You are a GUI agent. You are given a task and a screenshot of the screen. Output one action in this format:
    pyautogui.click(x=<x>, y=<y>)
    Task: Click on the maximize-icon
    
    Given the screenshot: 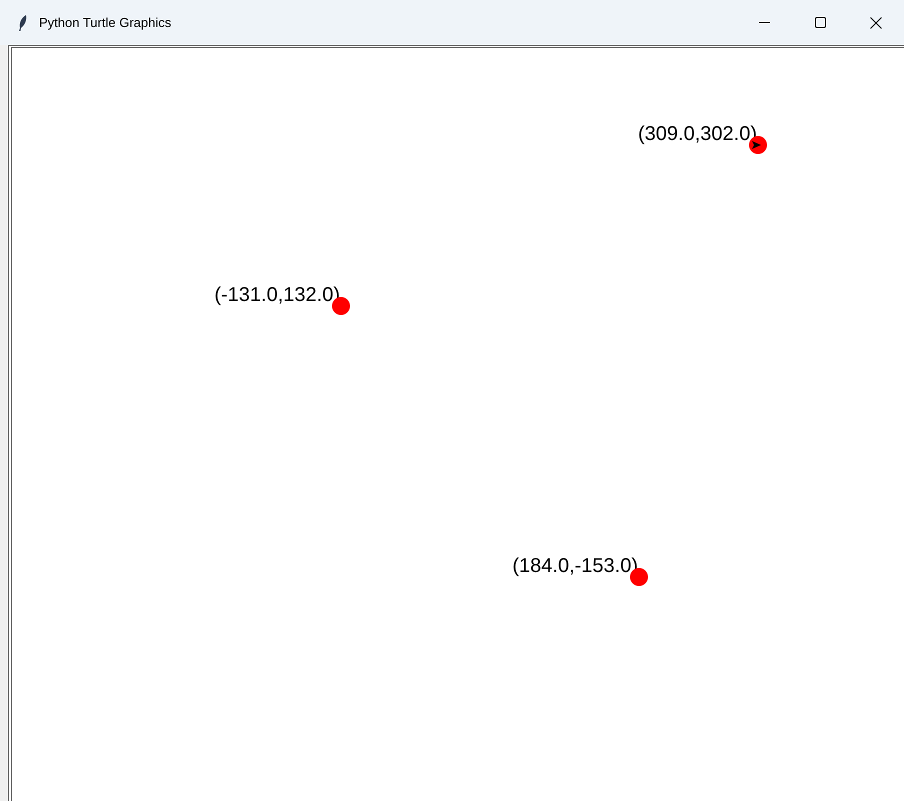 What is the action you would take?
    pyautogui.click(x=820, y=22)
    